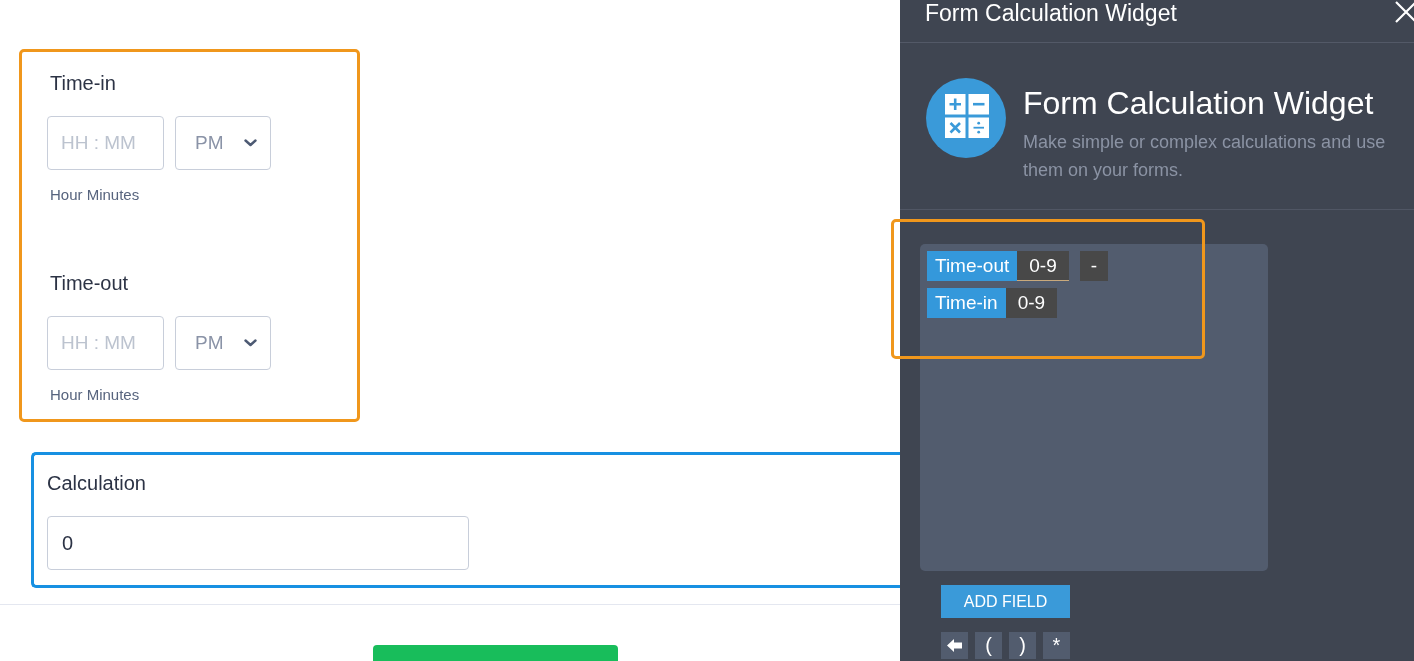  I want to click on widget-heading: Form Calculation Widget, so click(1199, 103).